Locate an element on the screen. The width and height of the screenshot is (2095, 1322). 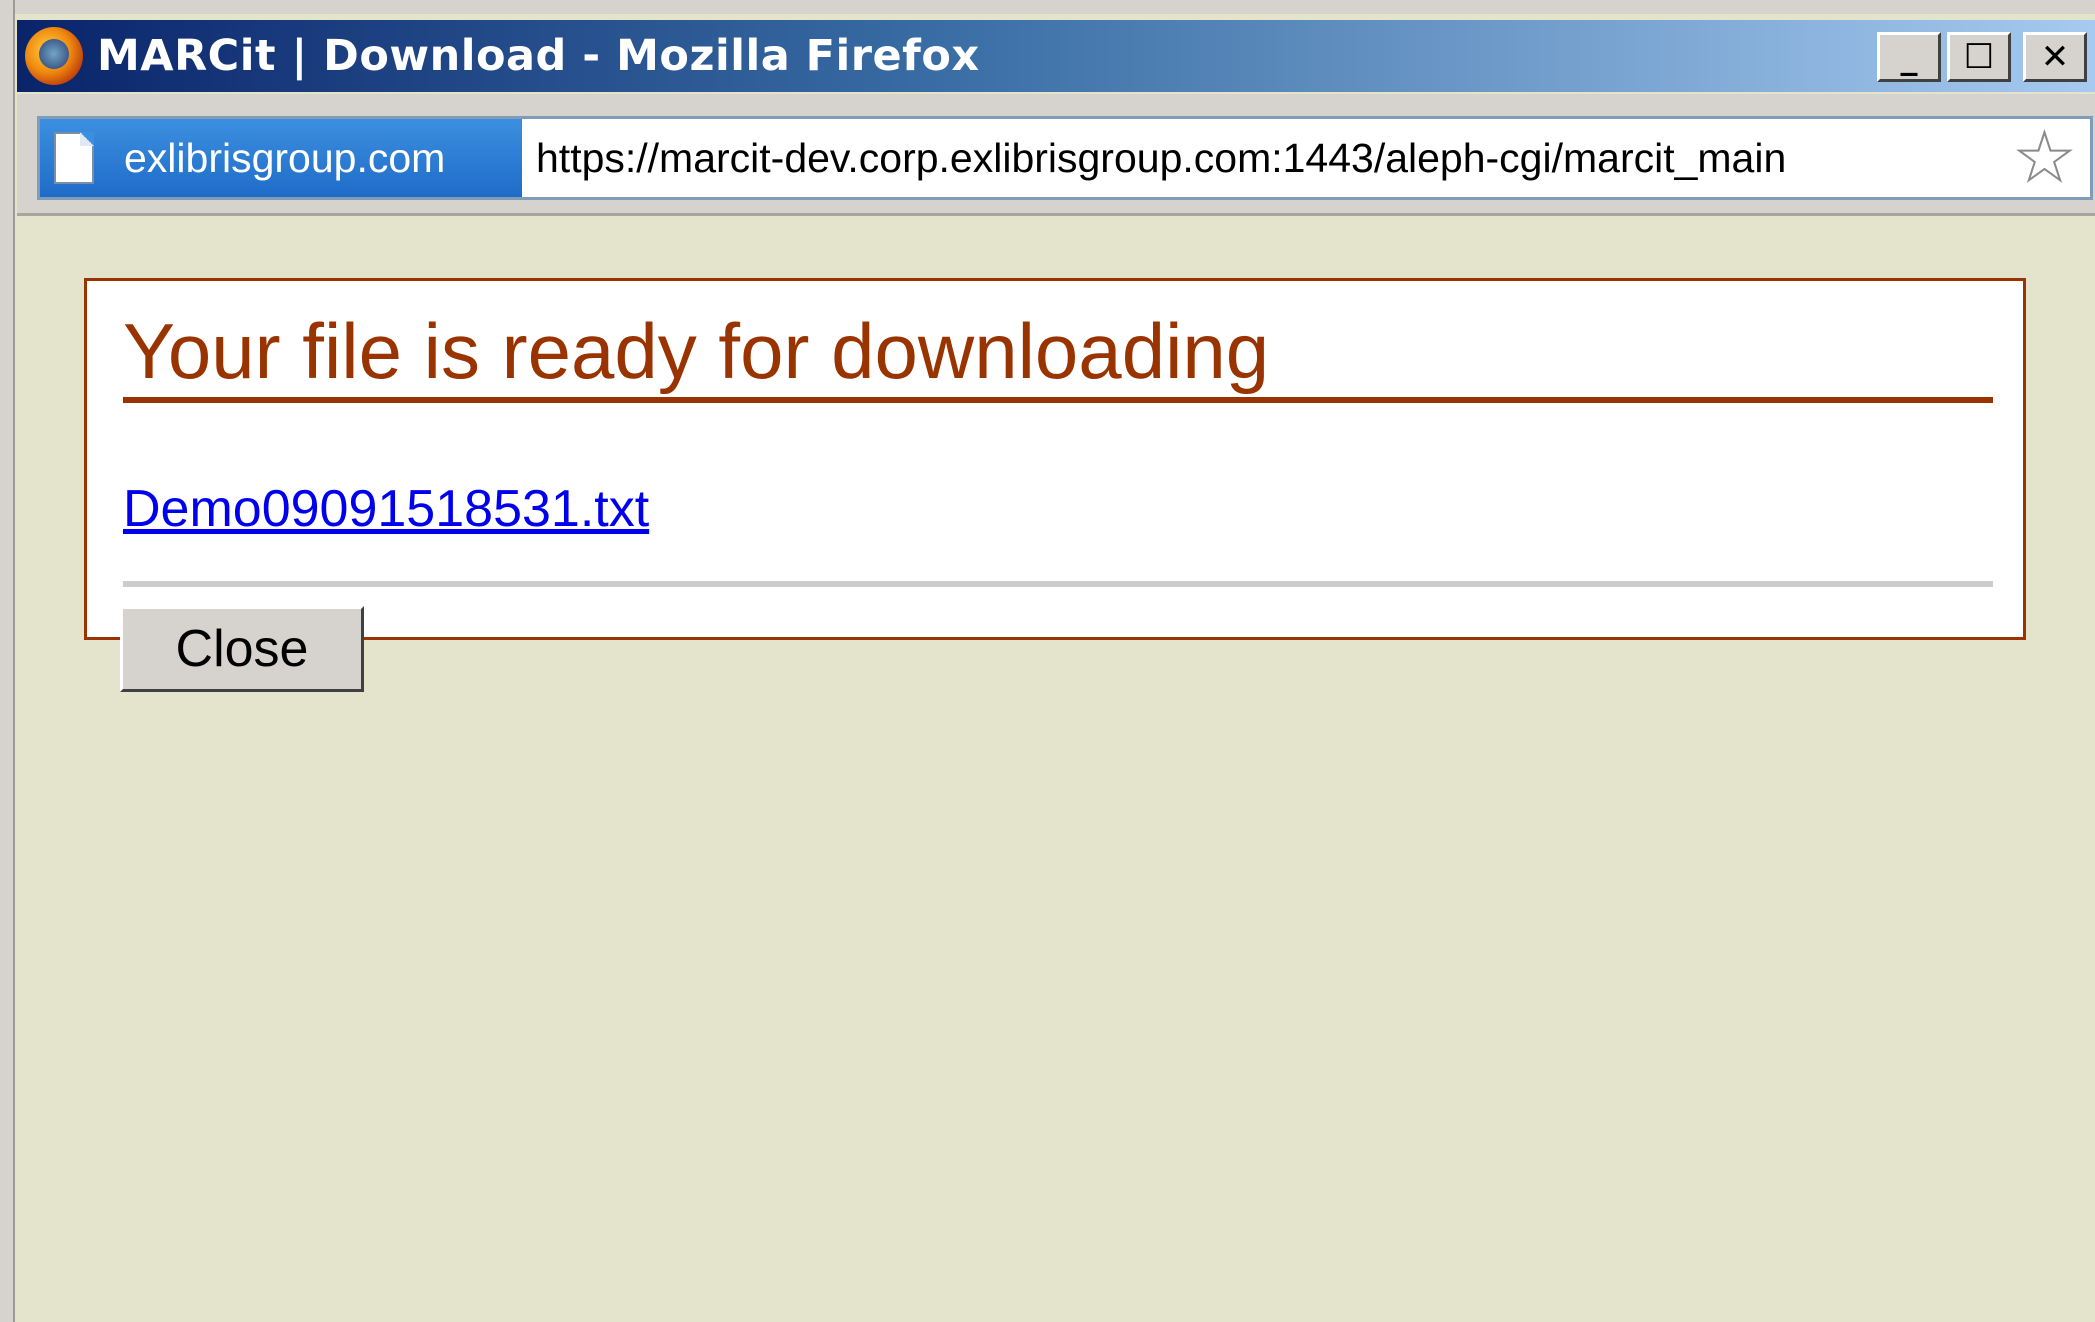
download-file-link: Demo09091518531.txt is located at coordinates (386, 509).